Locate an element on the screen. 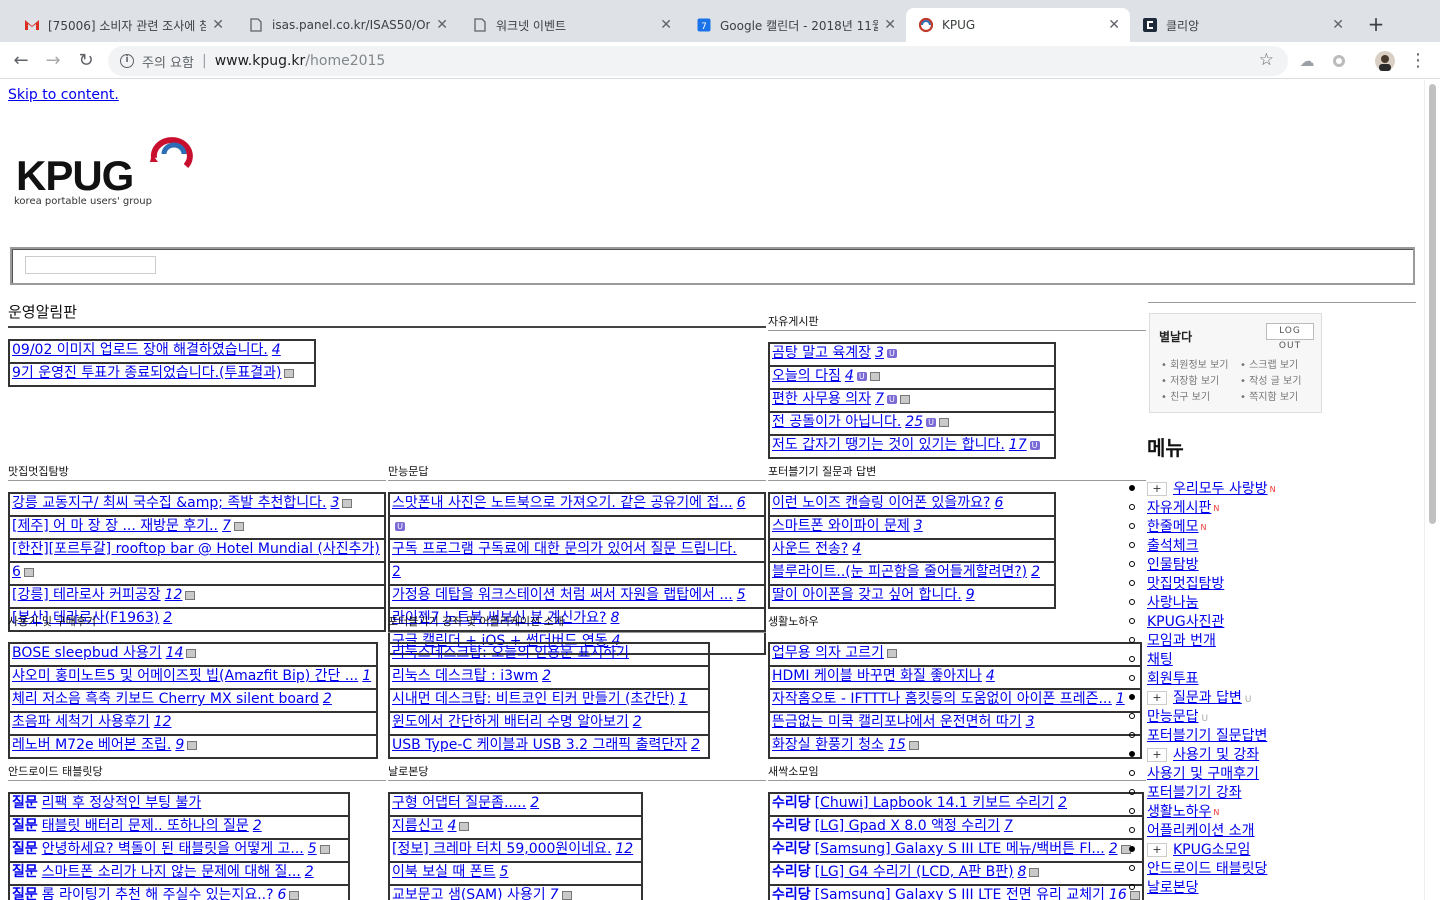  post-link: [LG] Gpad X 8.0 액정 수리기 7 is located at coordinates (914, 826).